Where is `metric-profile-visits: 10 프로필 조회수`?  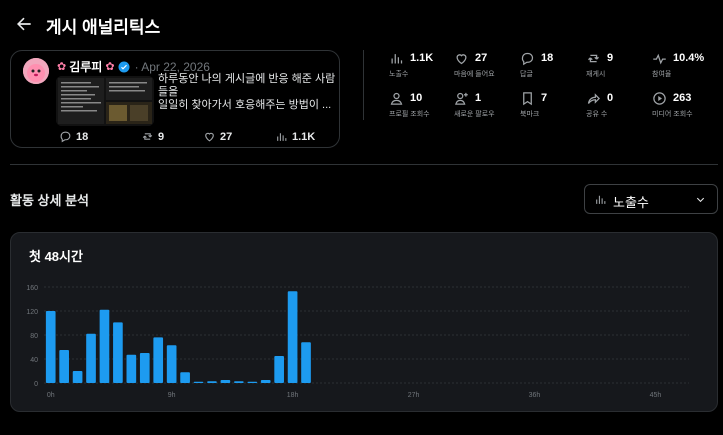 metric-profile-visits: 10 프로필 조회수 is located at coordinates (424, 106).